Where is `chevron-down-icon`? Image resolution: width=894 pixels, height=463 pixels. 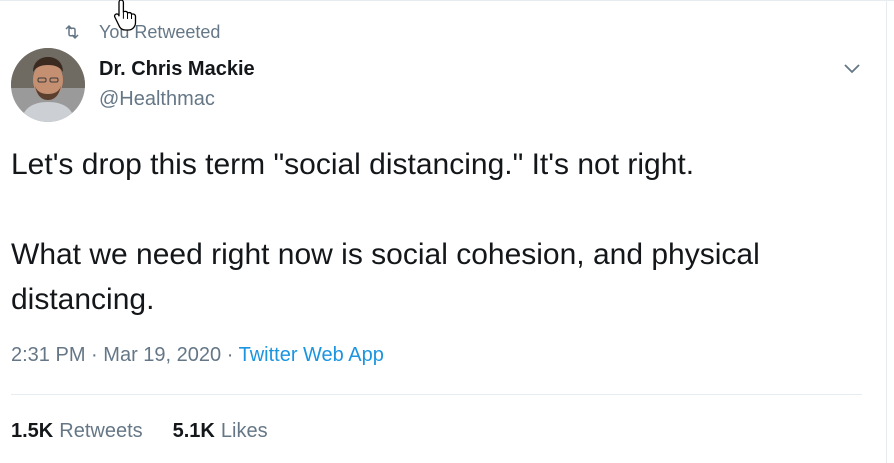 chevron-down-icon is located at coordinates (852, 68).